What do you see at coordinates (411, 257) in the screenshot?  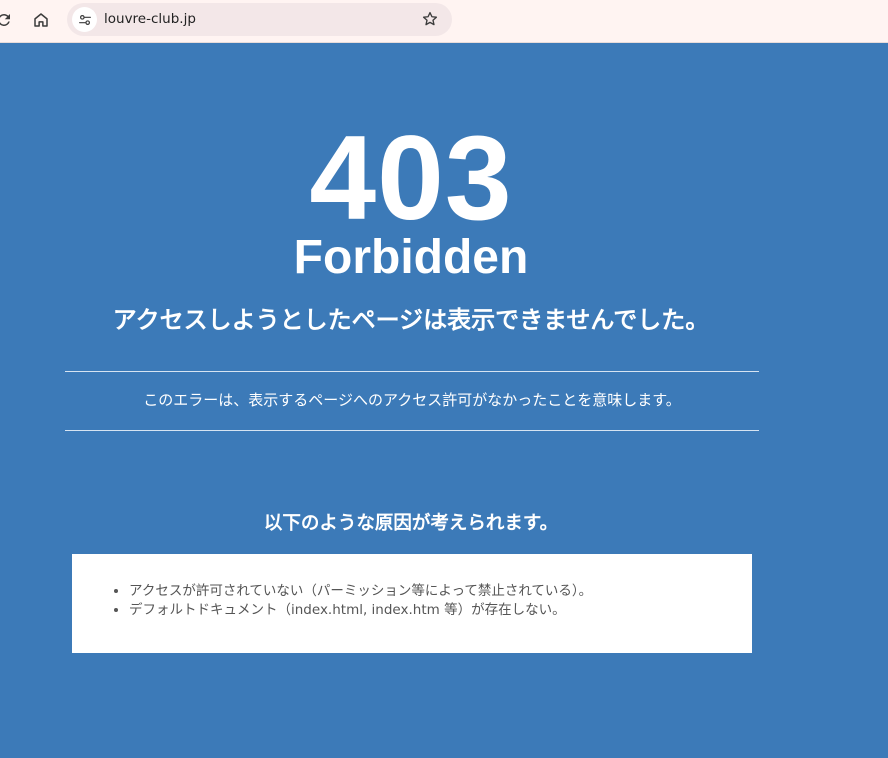 I see `error-status: Forbidden` at bounding box center [411, 257].